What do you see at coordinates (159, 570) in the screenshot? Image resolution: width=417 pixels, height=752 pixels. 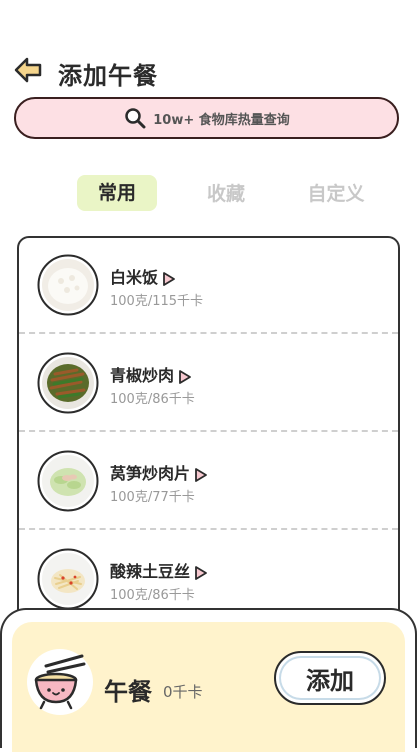 I see `food-name: 酸辣土豆丝` at bounding box center [159, 570].